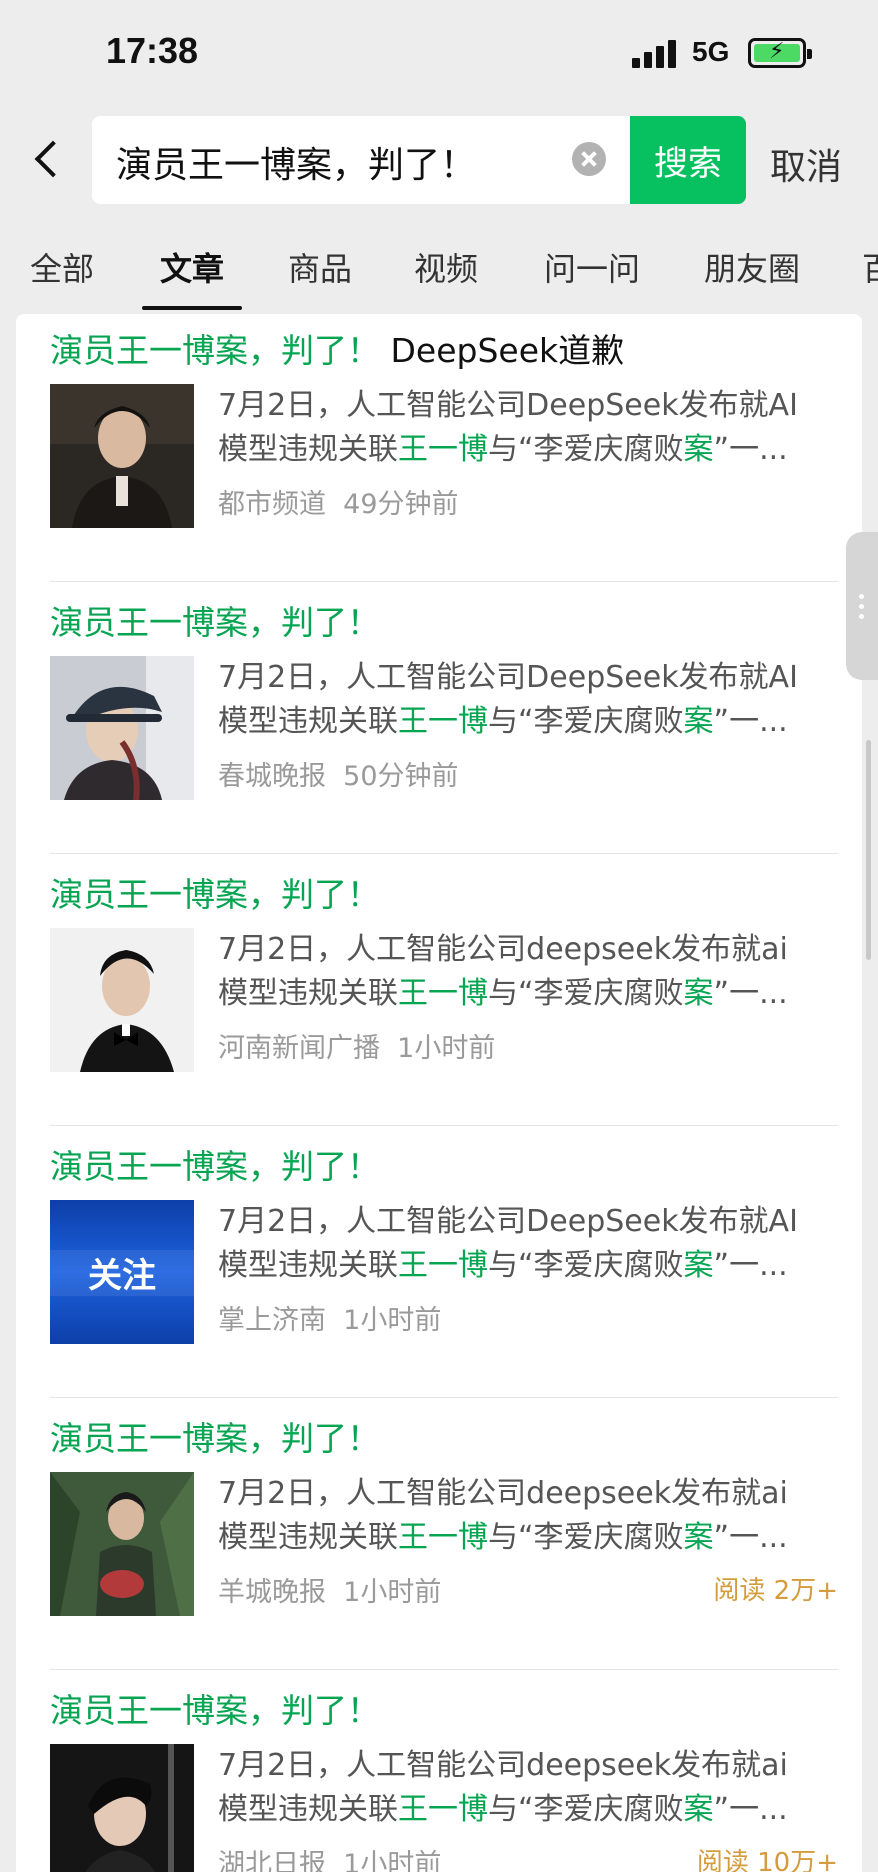  I want to click on search-query: 演员王一博案，判了！, so click(296, 162).